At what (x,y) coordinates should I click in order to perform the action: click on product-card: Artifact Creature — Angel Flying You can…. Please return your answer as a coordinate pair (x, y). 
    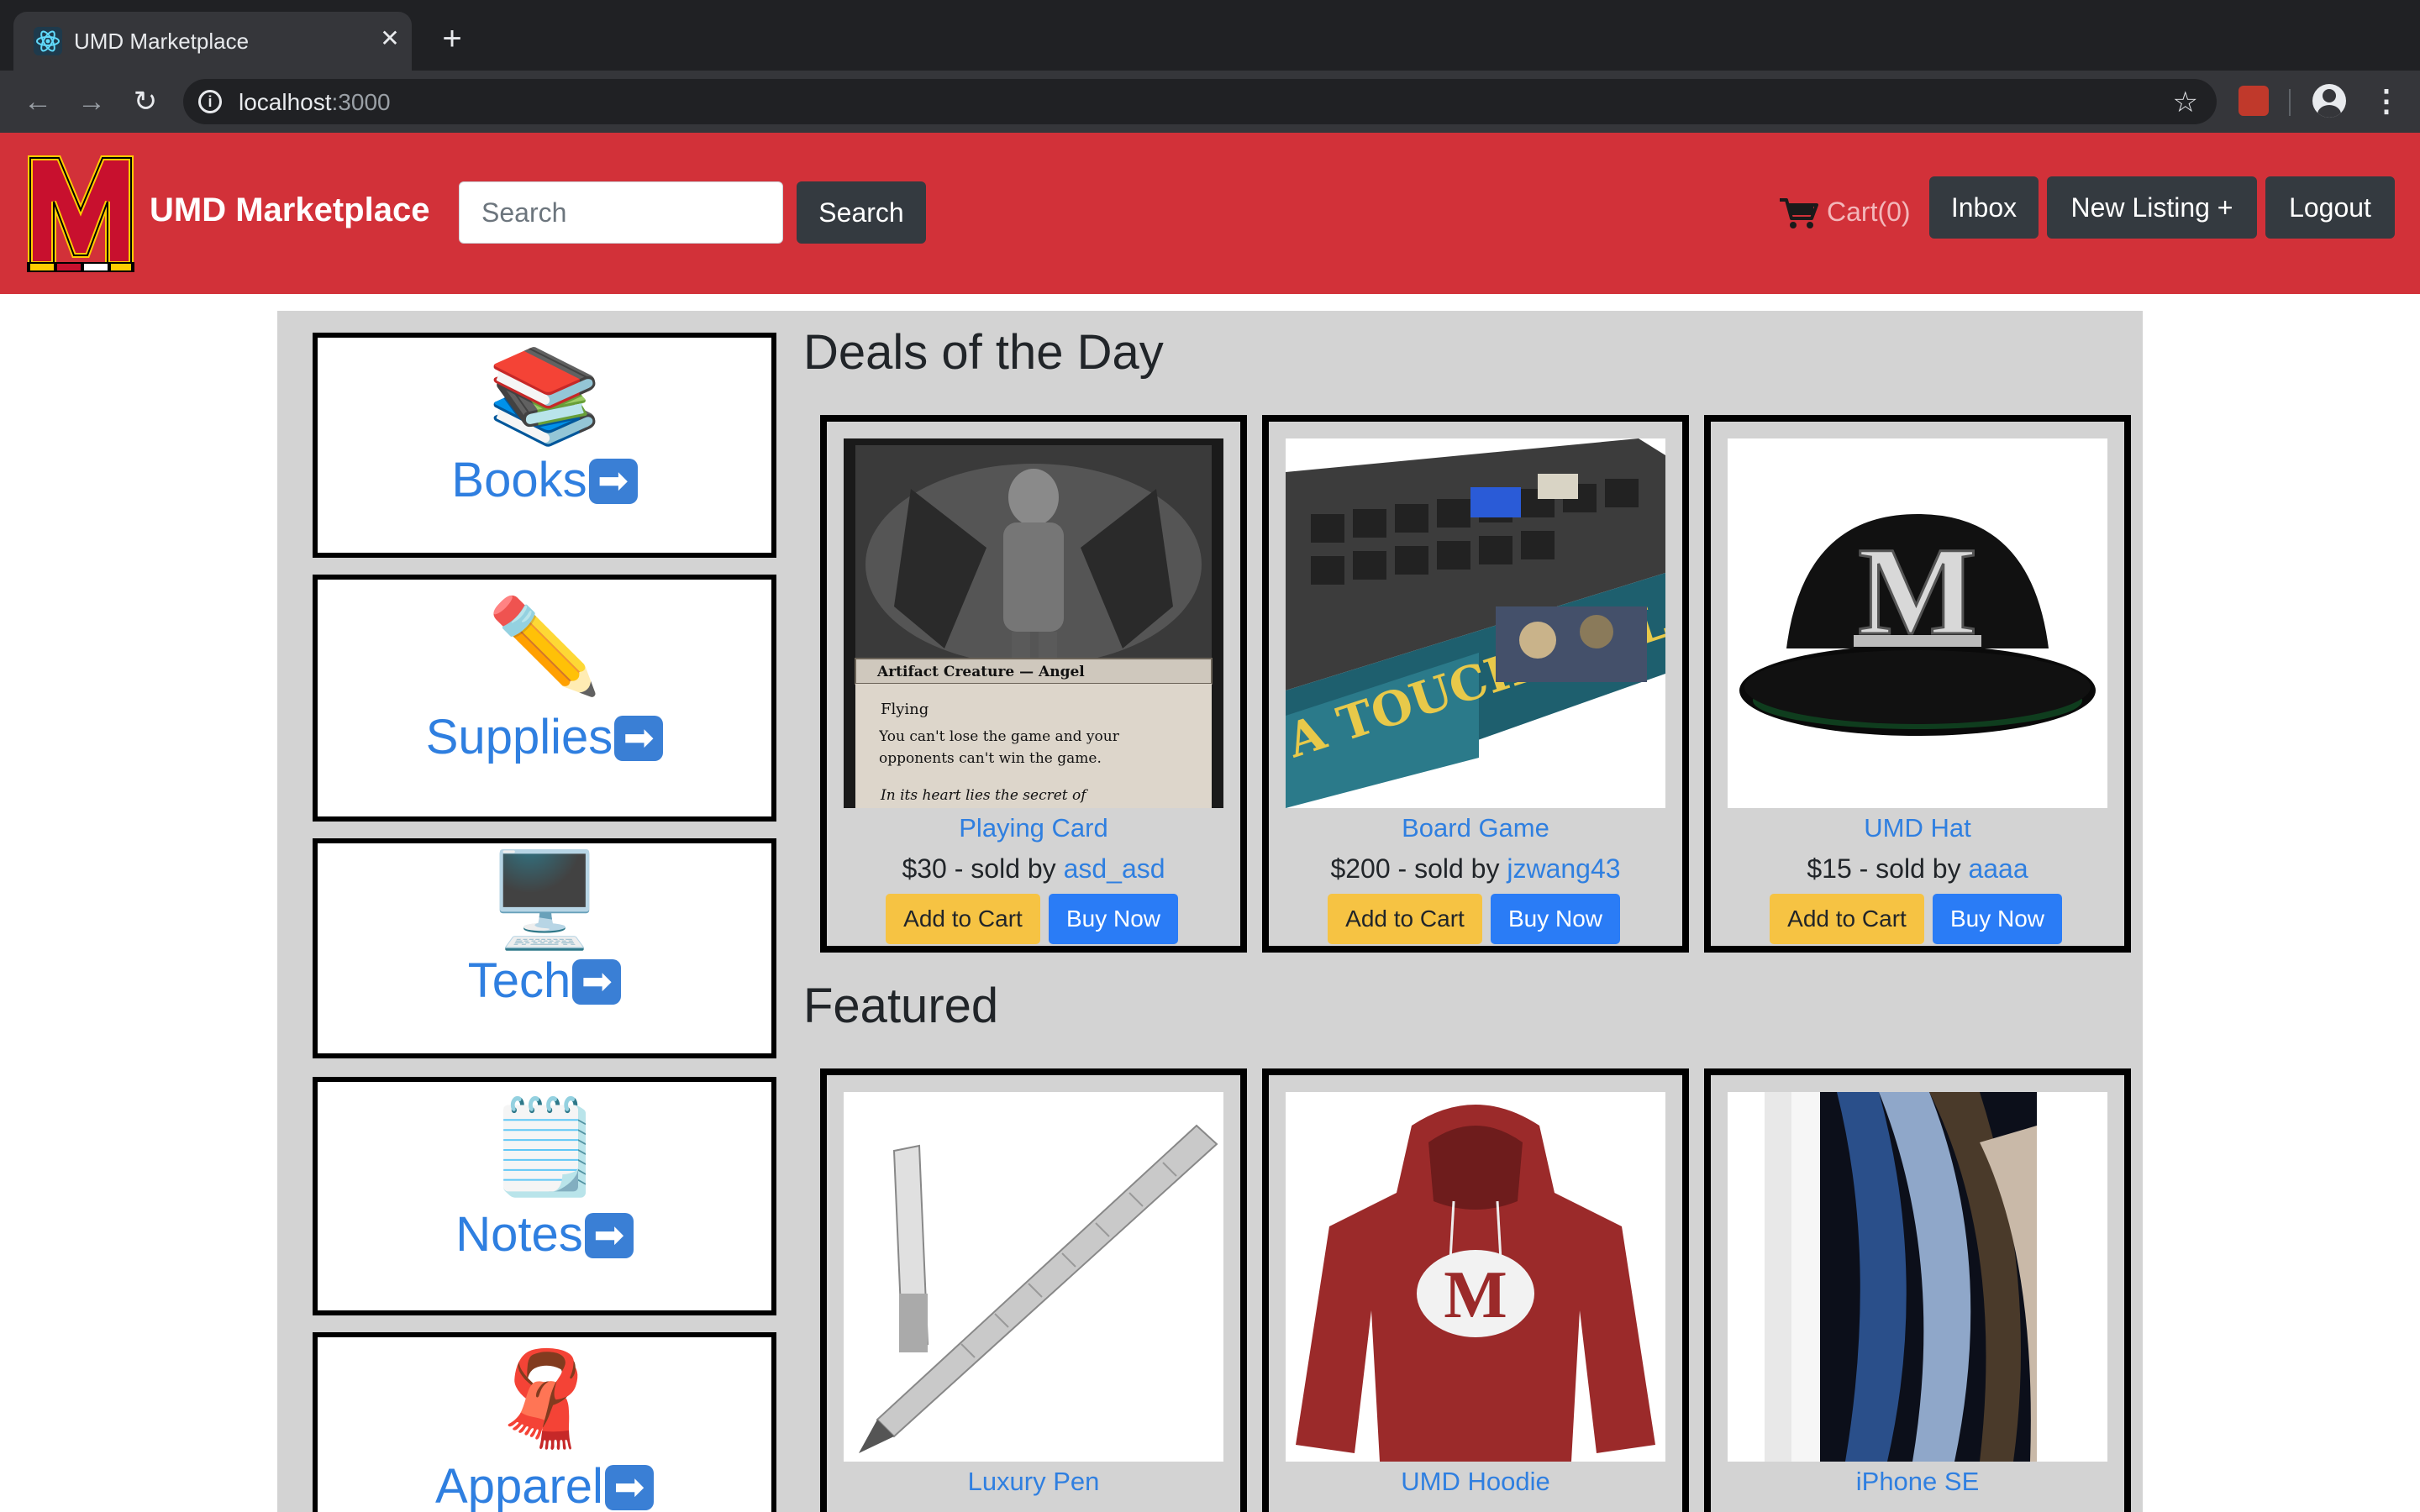
    Looking at the image, I should click on (1033, 684).